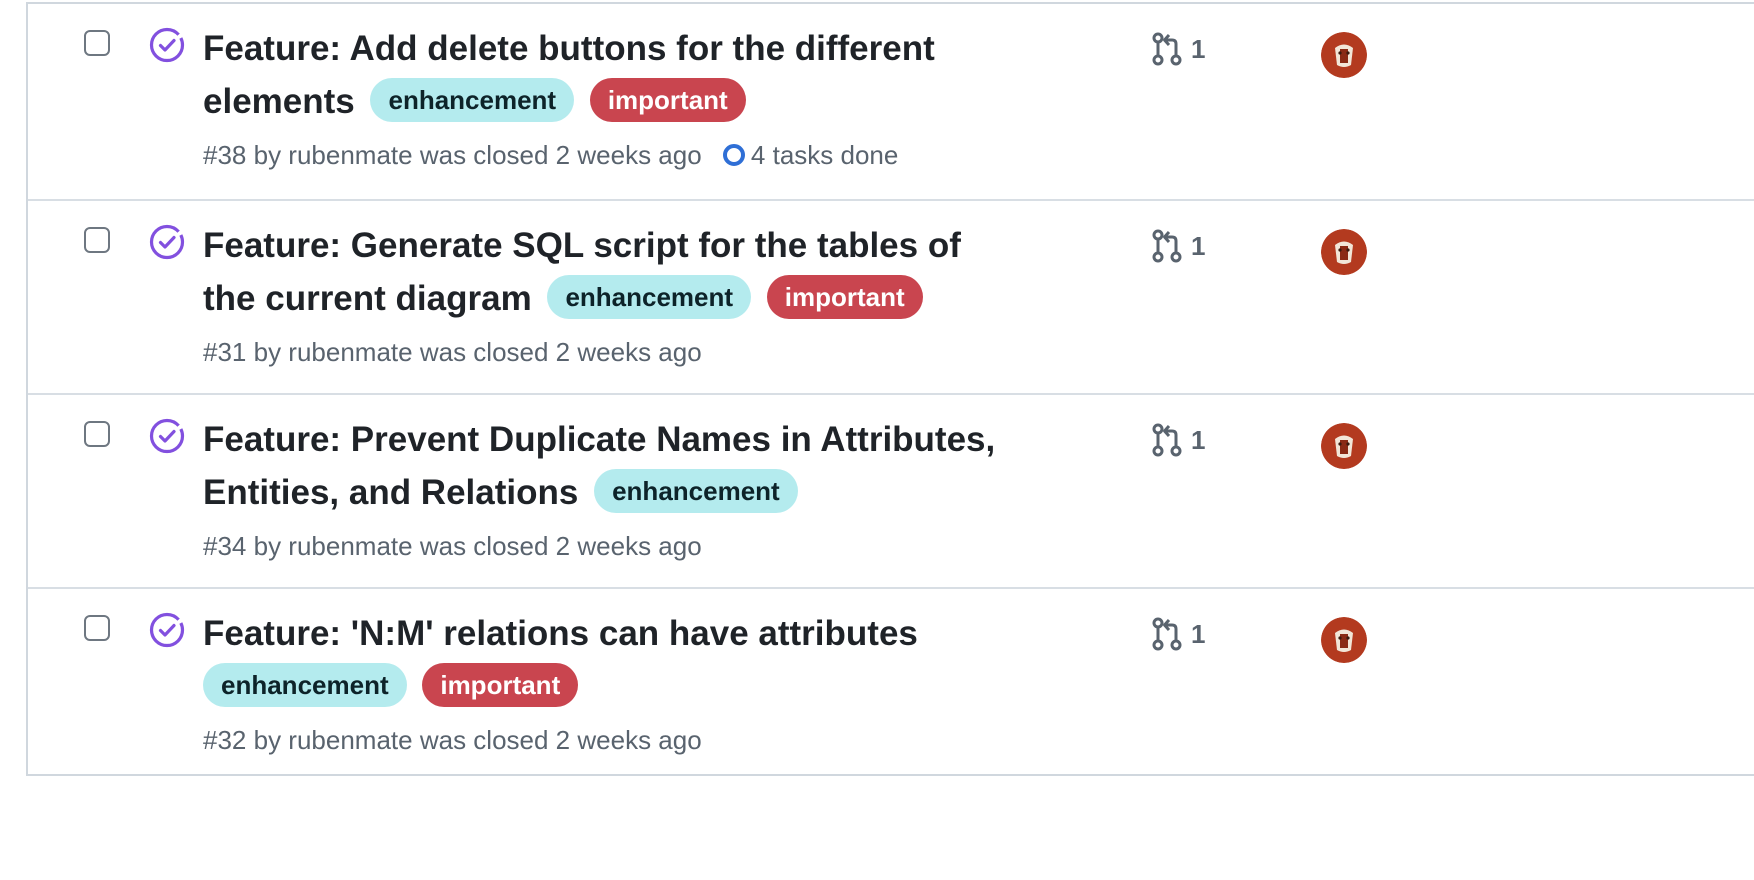 This screenshot has width=1754, height=880. I want to click on issue-number: #31, so click(224, 352).